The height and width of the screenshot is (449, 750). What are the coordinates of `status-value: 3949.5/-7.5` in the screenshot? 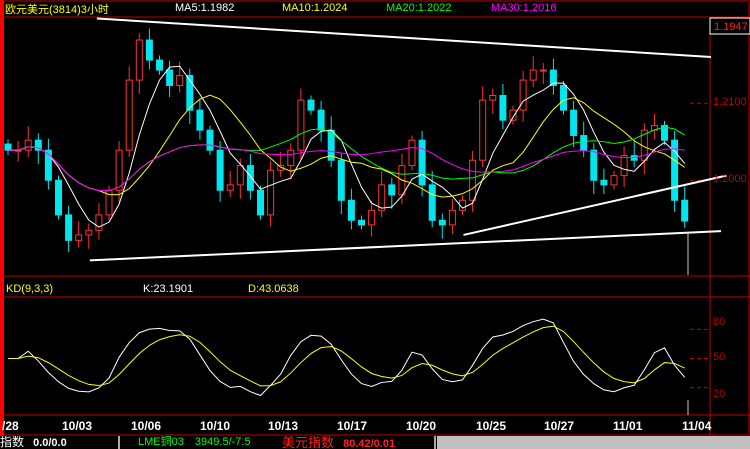 It's located at (222, 442).